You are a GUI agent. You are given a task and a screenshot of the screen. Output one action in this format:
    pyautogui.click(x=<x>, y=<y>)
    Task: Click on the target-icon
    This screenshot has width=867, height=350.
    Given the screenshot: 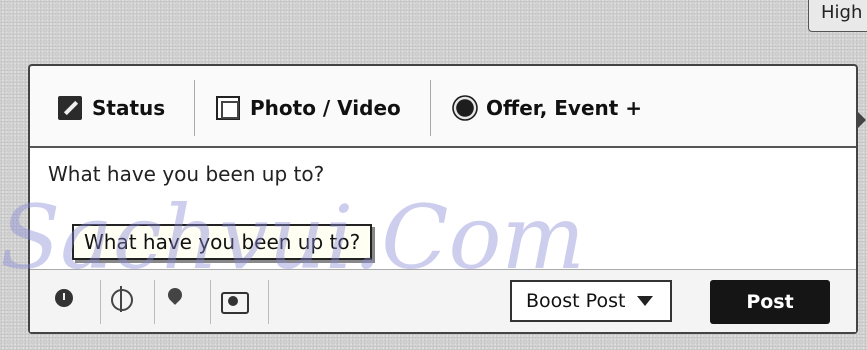 What is the action you would take?
    pyautogui.click(x=121, y=299)
    